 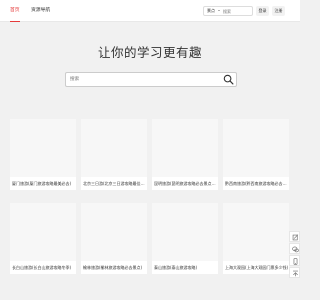 What do you see at coordinates (40, 11) in the screenshot?
I see `nav-resources: 资源导航` at bounding box center [40, 11].